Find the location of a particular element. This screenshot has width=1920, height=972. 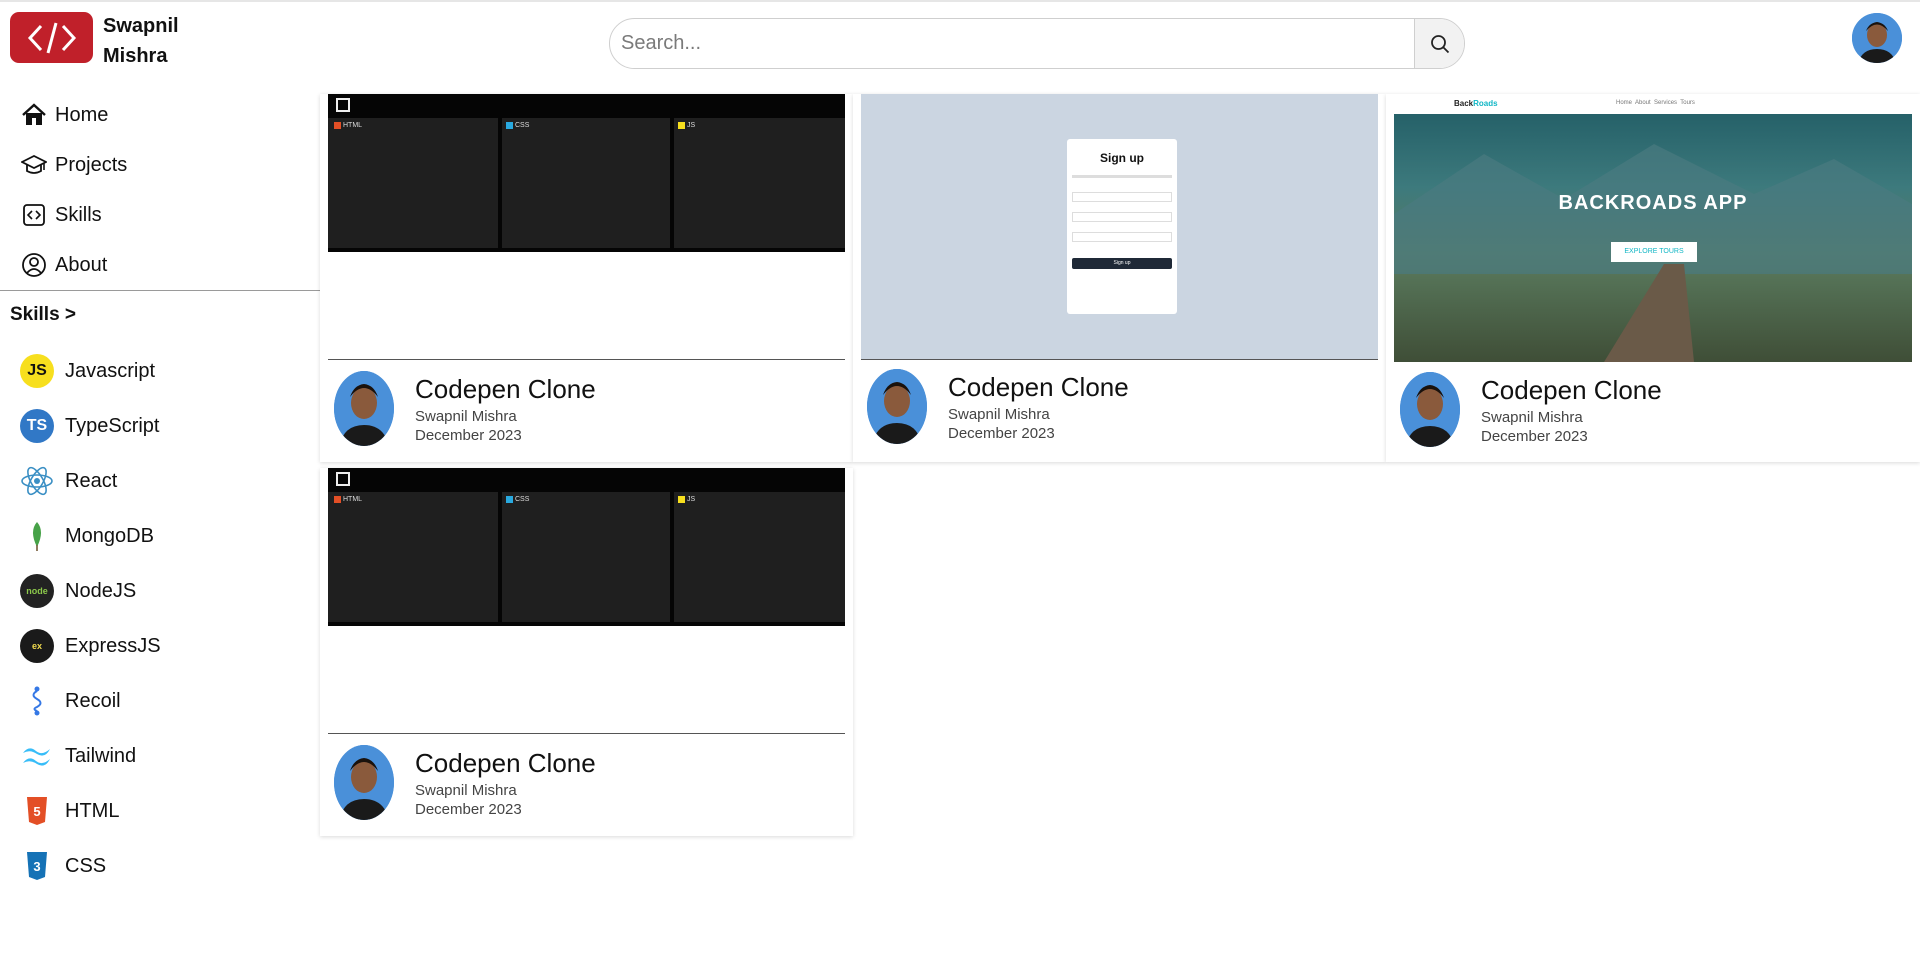

skill-item-react: React is located at coordinates (68, 481).